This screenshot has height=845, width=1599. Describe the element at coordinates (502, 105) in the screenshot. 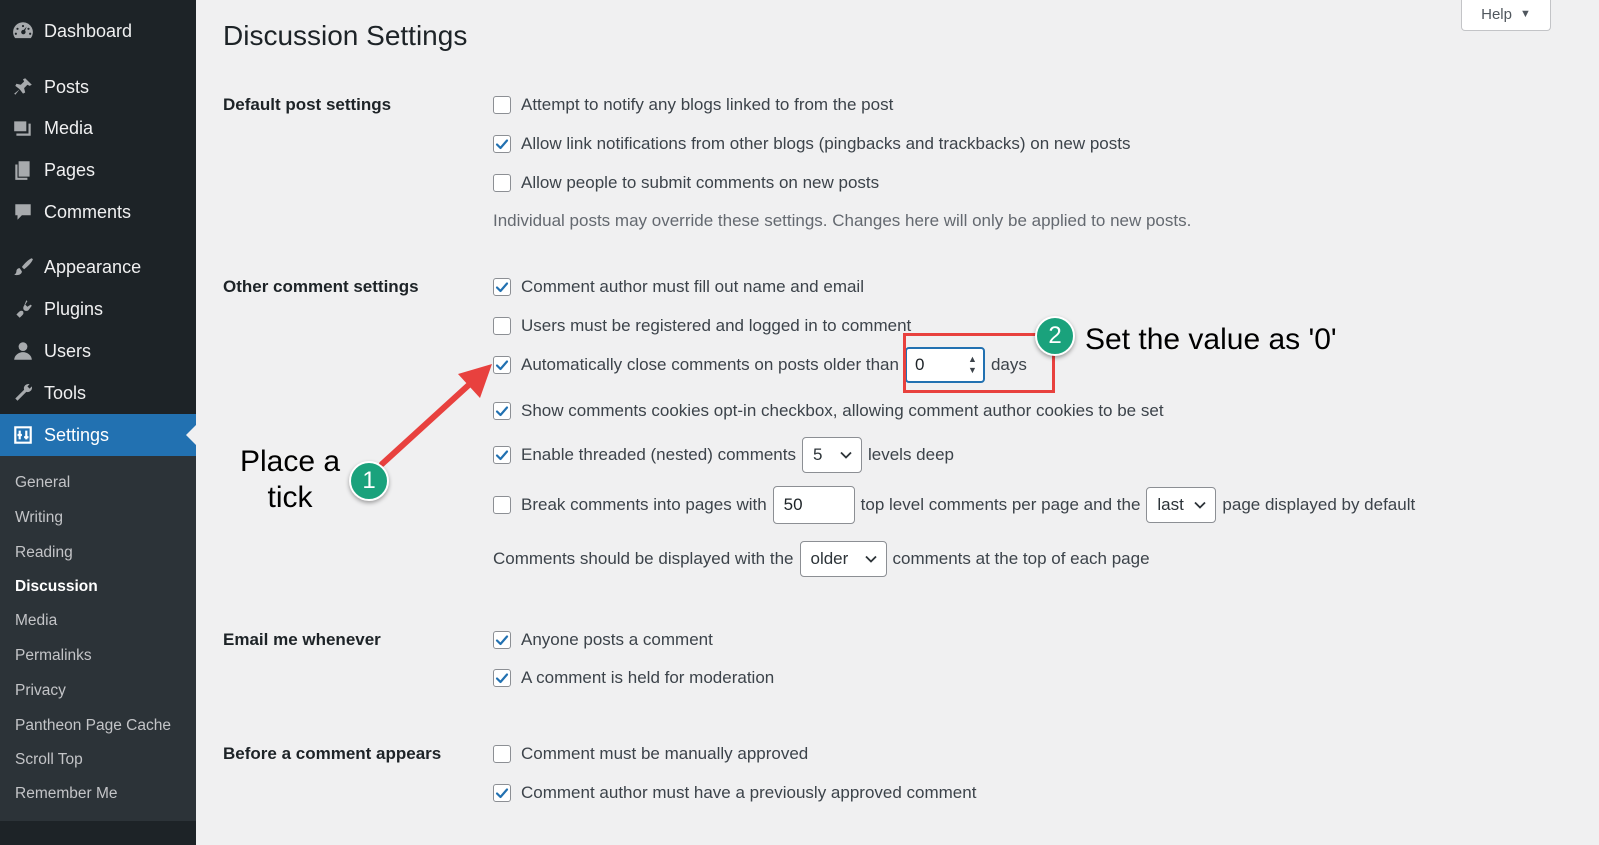

I see `notify-blogs-checkbox` at that location.